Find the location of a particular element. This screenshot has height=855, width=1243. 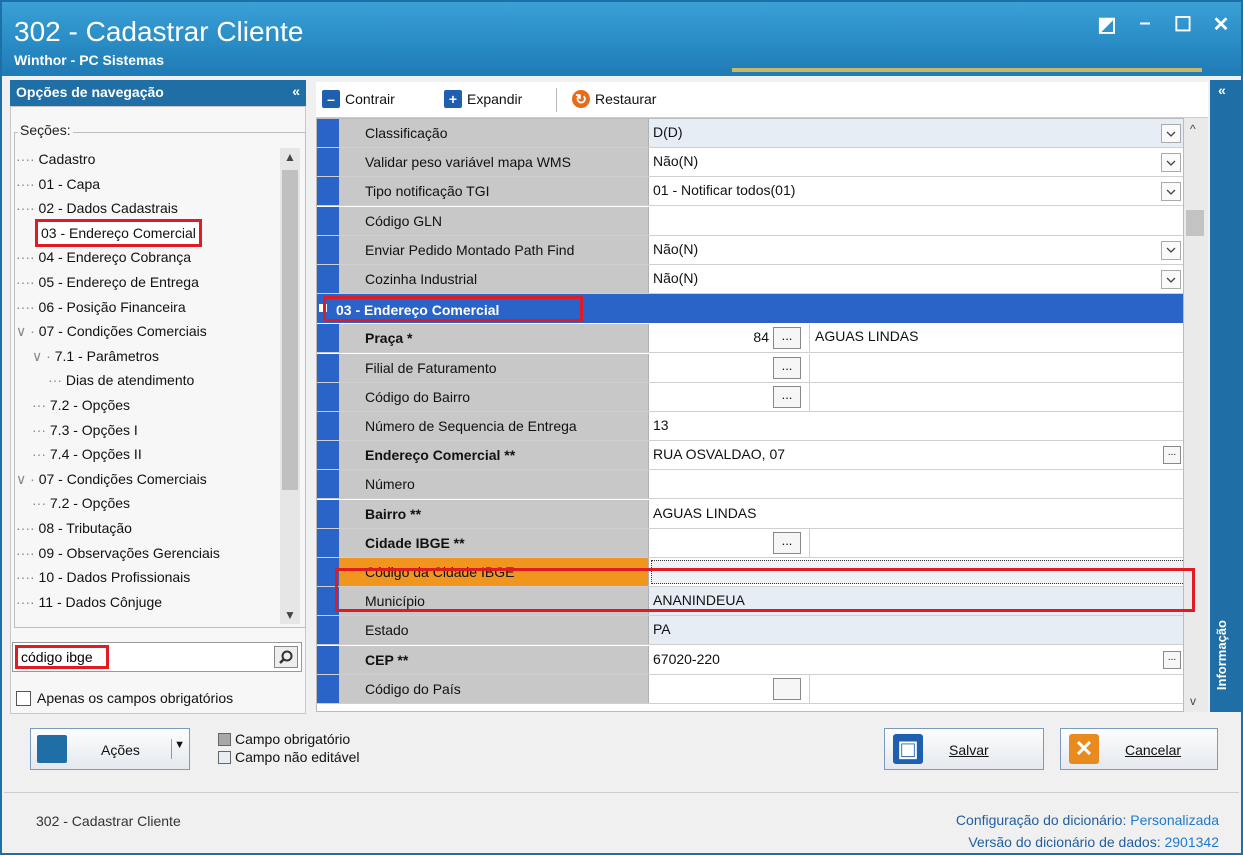

nav-collapse-icon: « is located at coordinates (296, 91).